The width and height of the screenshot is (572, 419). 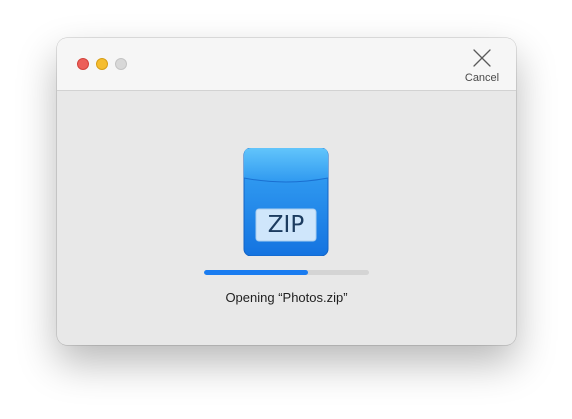 I want to click on window-minimize-button, so click(x=102, y=64).